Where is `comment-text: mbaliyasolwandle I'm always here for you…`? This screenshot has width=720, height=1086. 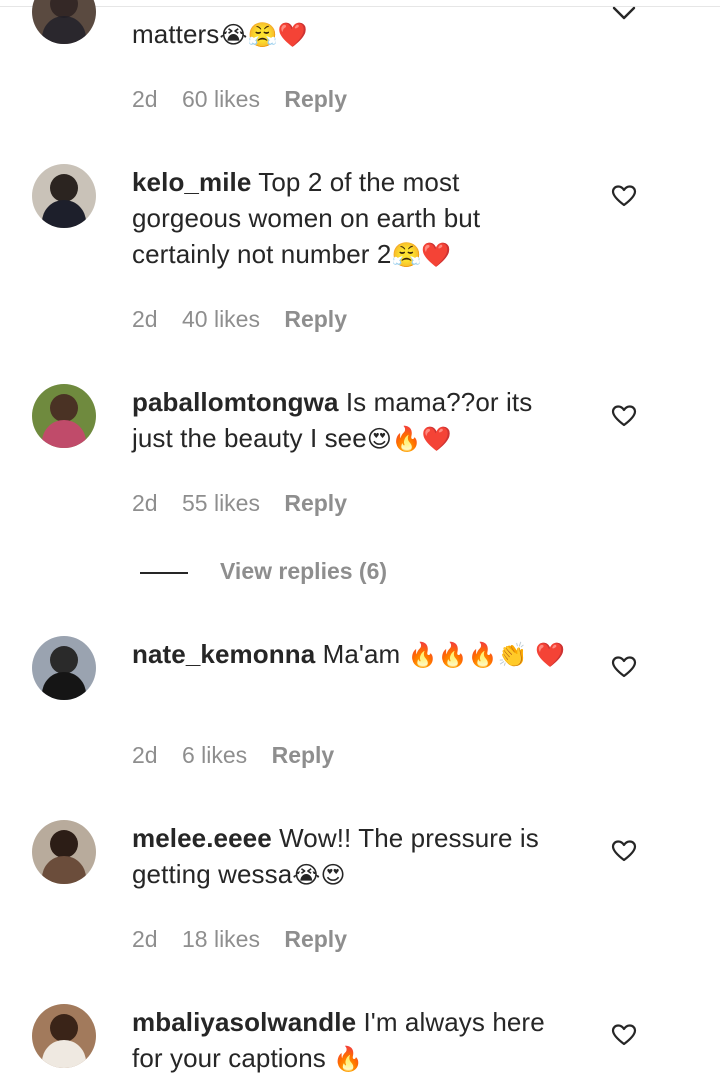 comment-text: mbaliyasolwandle I'm always here for you… is located at coordinates (352, 1040).